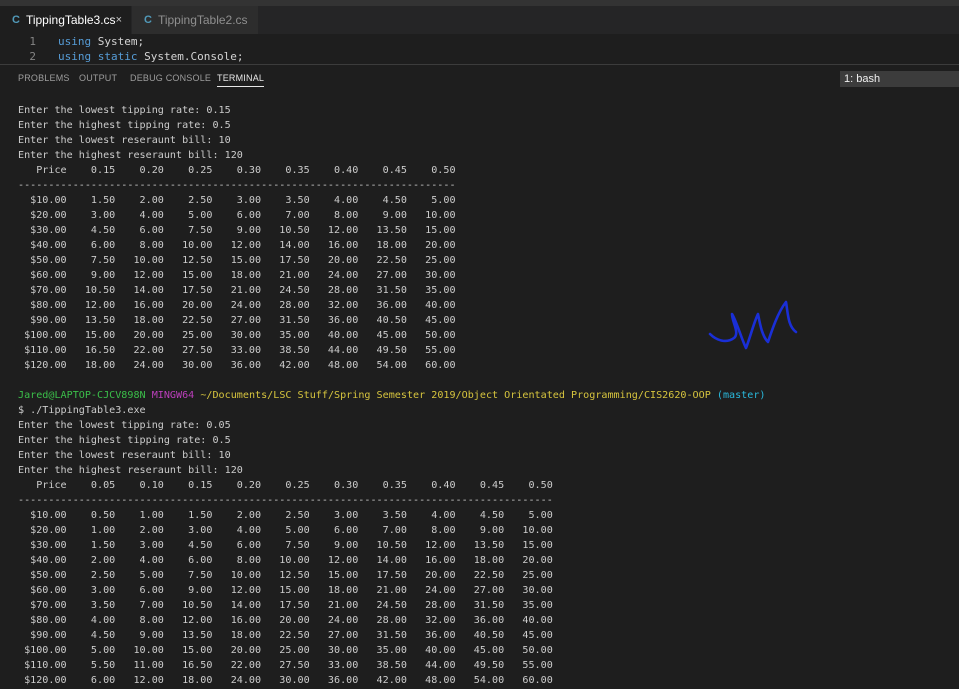 Image resolution: width=959 pixels, height=689 pixels. I want to click on code-text: System.Console;, so click(190, 56).